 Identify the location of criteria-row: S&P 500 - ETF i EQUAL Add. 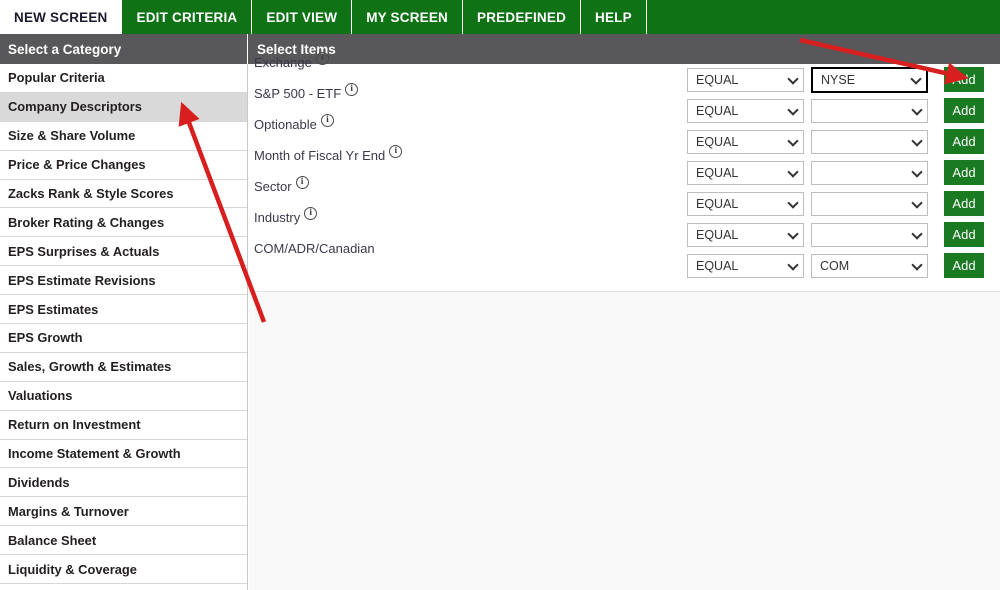
(624, 104).